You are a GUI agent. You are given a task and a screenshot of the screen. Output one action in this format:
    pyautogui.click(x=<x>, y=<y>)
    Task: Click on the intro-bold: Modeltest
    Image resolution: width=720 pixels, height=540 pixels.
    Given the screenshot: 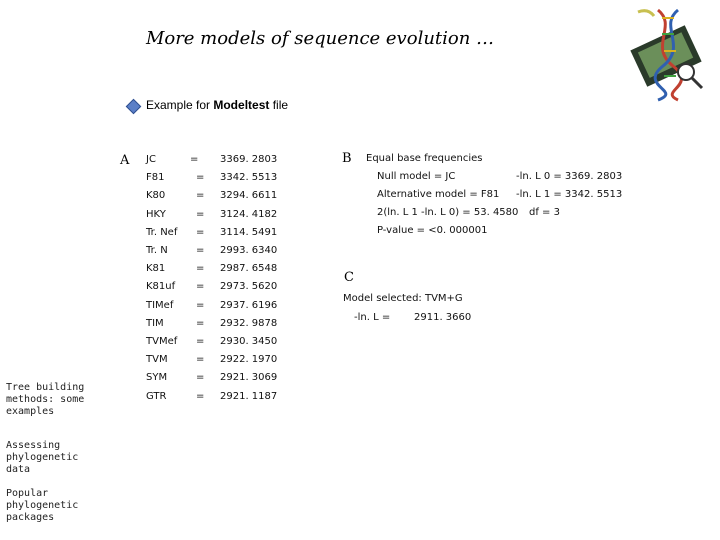 What is the action you would take?
    pyautogui.click(x=241, y=105)
    